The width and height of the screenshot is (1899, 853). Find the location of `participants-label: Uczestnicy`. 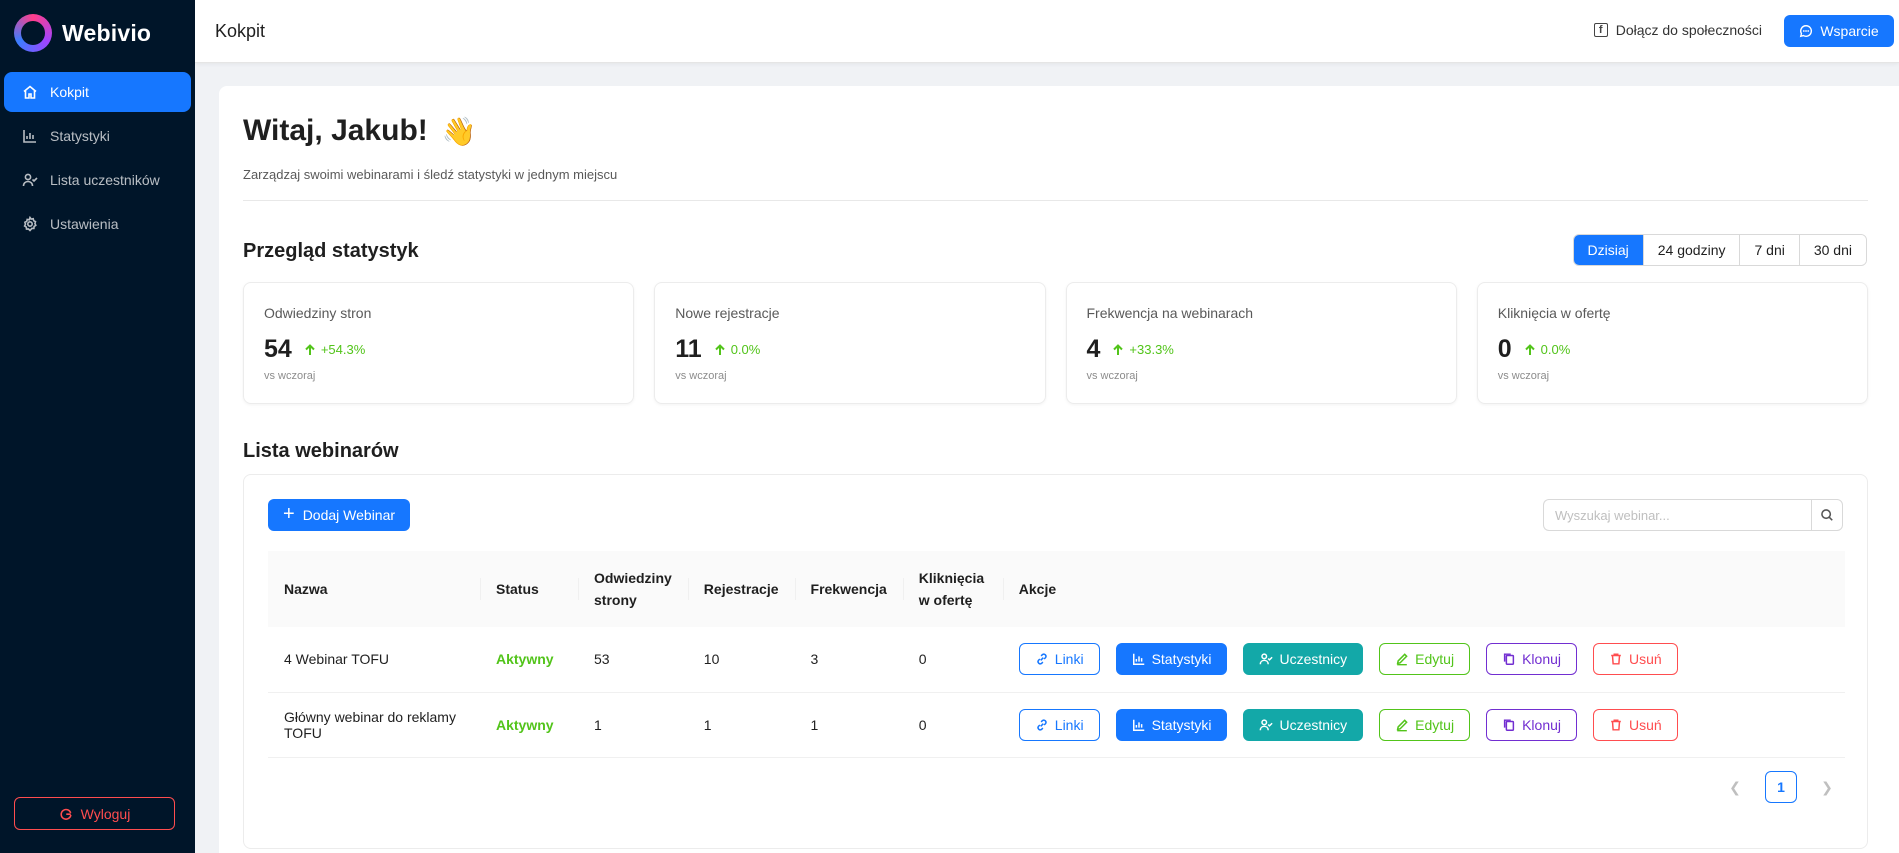

participants-label: Uczestnicy is located at coordinates (1313, 724).